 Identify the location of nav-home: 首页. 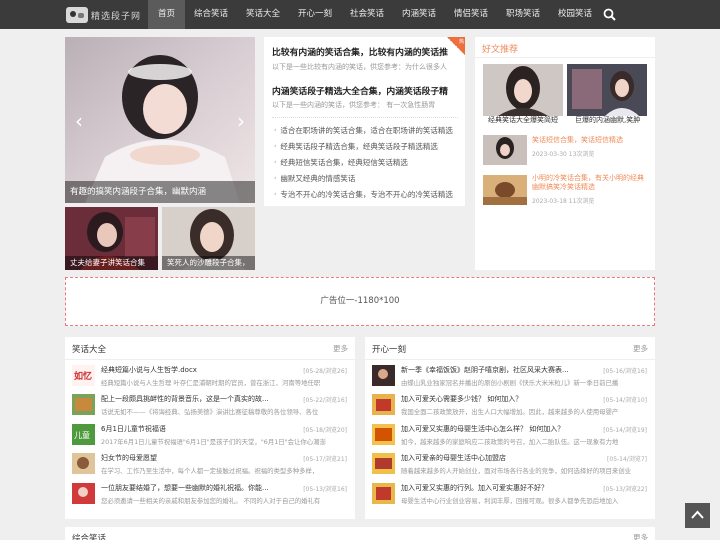
(166, 14).